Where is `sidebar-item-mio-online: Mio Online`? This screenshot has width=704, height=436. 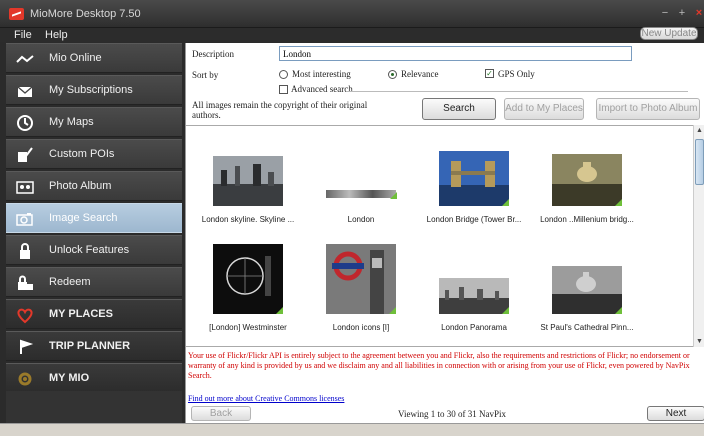
sidebar-item-mio-online: Mio Online is located at coordinates (94, 58).